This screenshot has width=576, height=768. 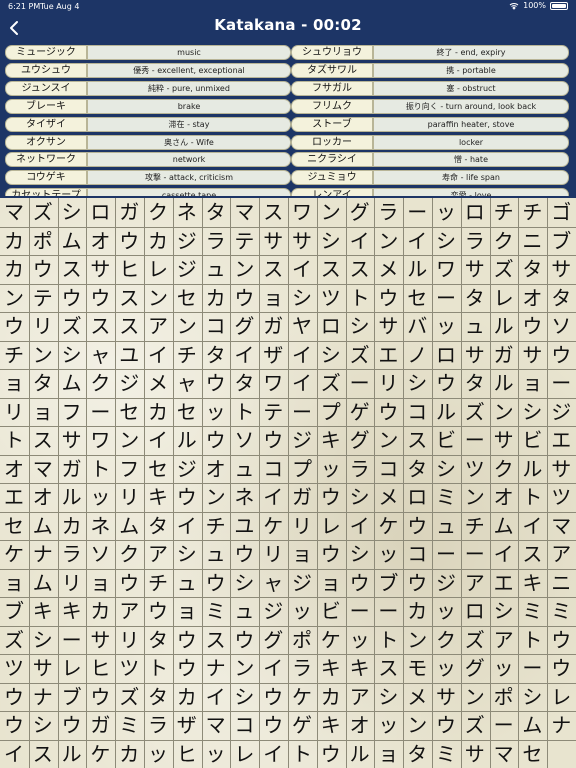 I want to click on grid-cell: ニ, so click(x=532, y=241).